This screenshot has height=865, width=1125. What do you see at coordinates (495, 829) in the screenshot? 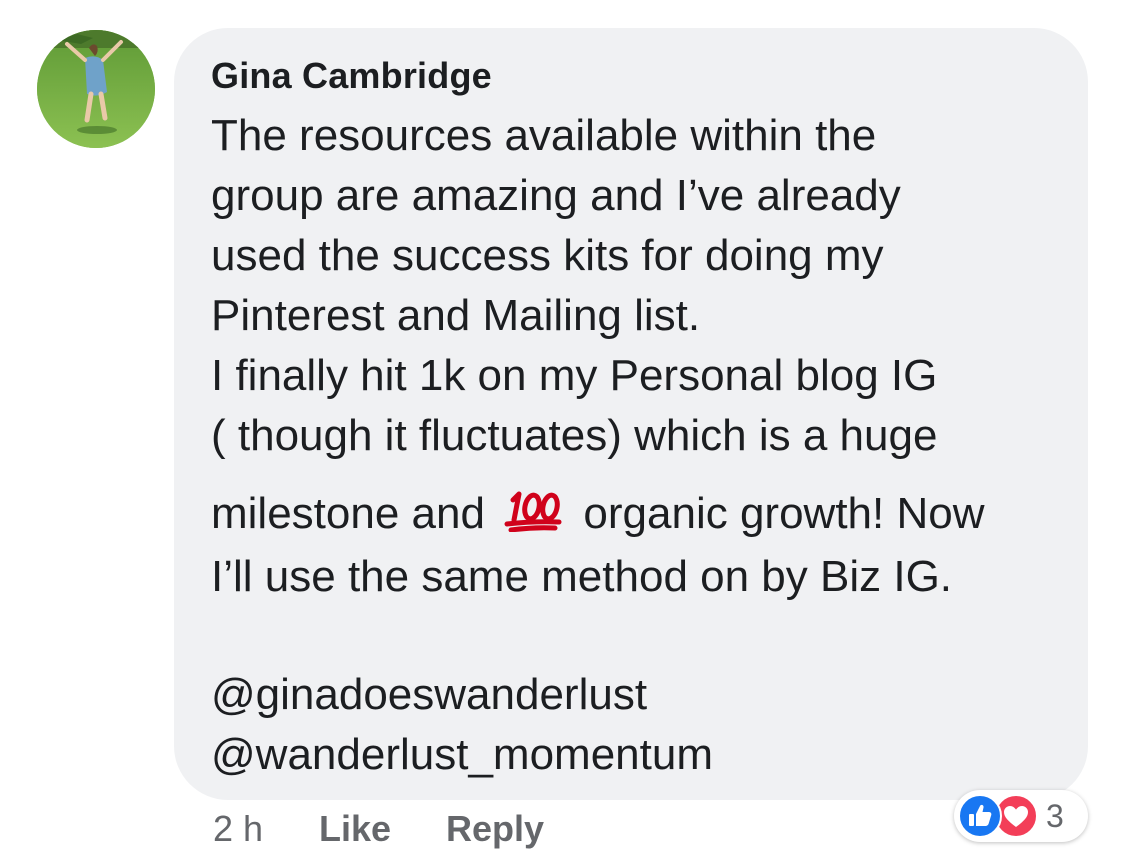
I see `reply-button: Reply` at bounding box center [495, 829].